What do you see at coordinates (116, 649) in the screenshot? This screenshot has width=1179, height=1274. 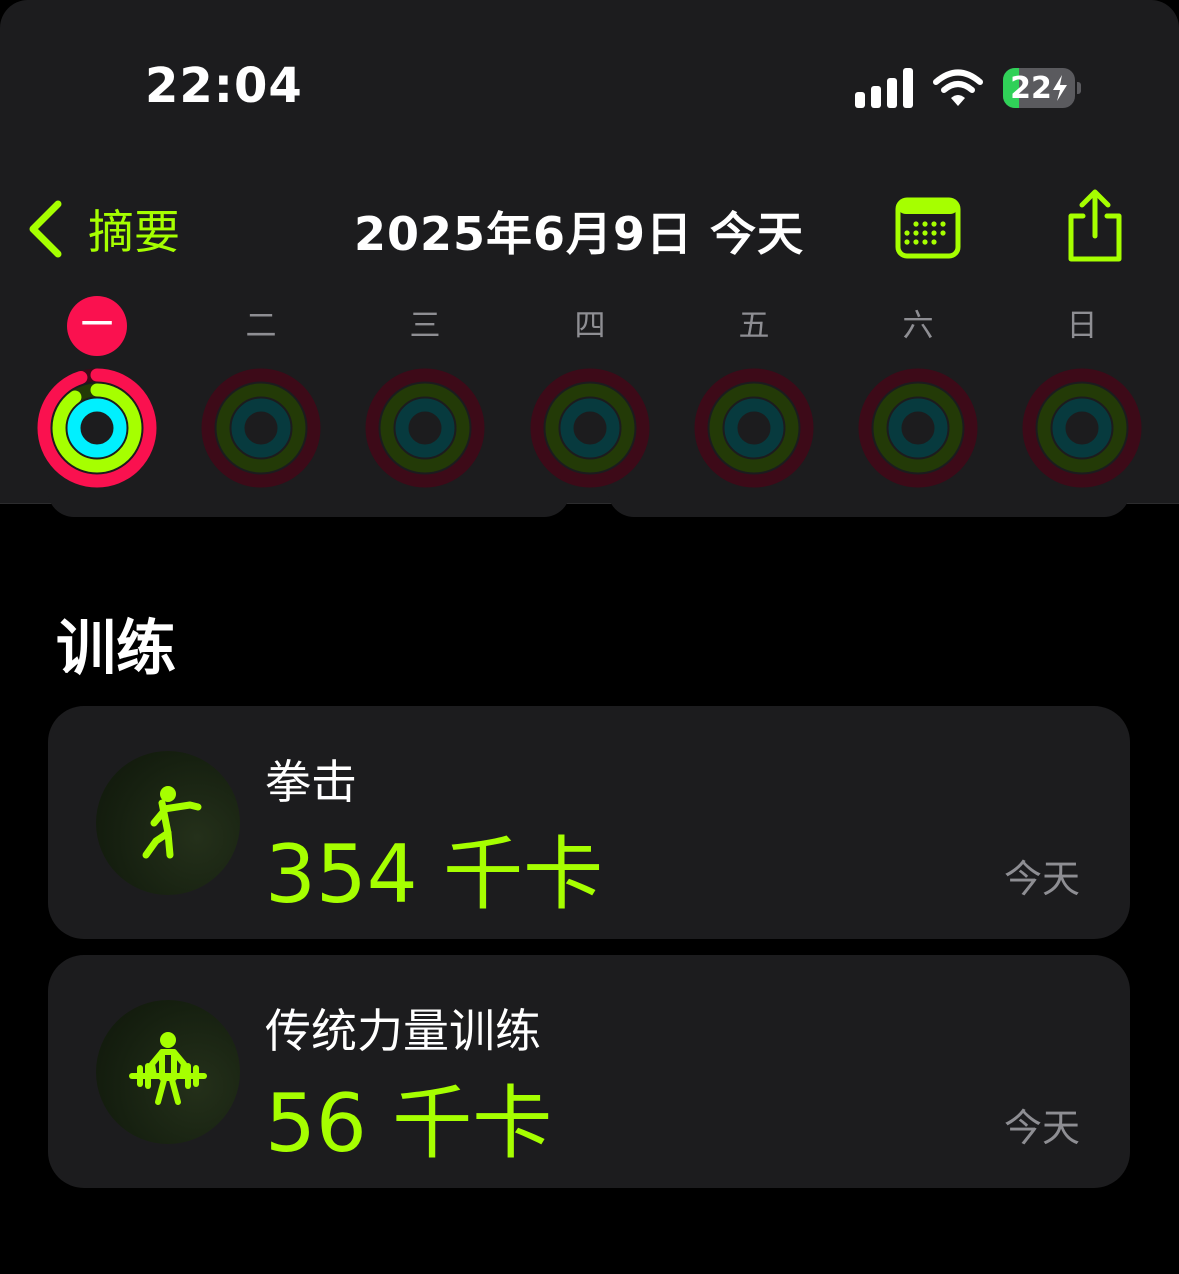 I see `workouts-section-title: 训练` at bounding box center [116, 649].